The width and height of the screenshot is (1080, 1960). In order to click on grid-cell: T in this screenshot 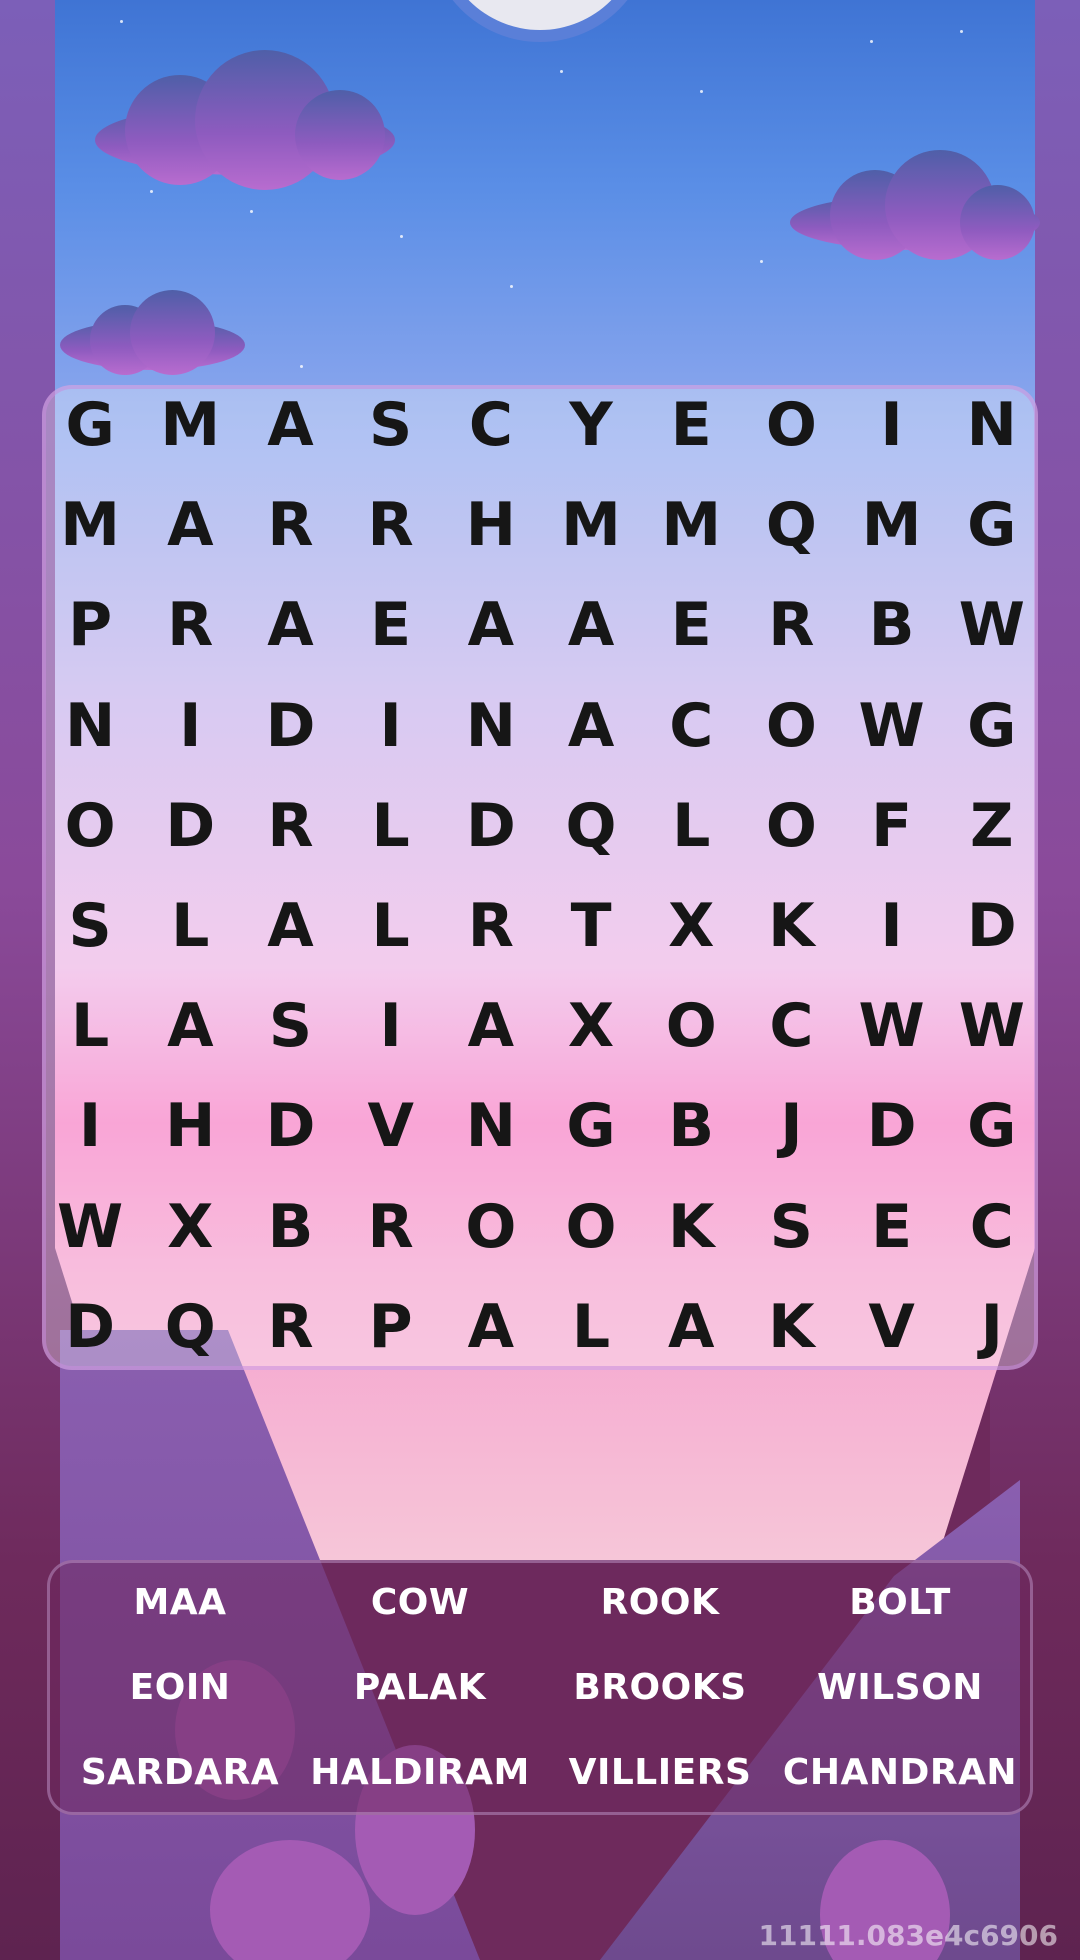, I will do `click(591, 926)`.